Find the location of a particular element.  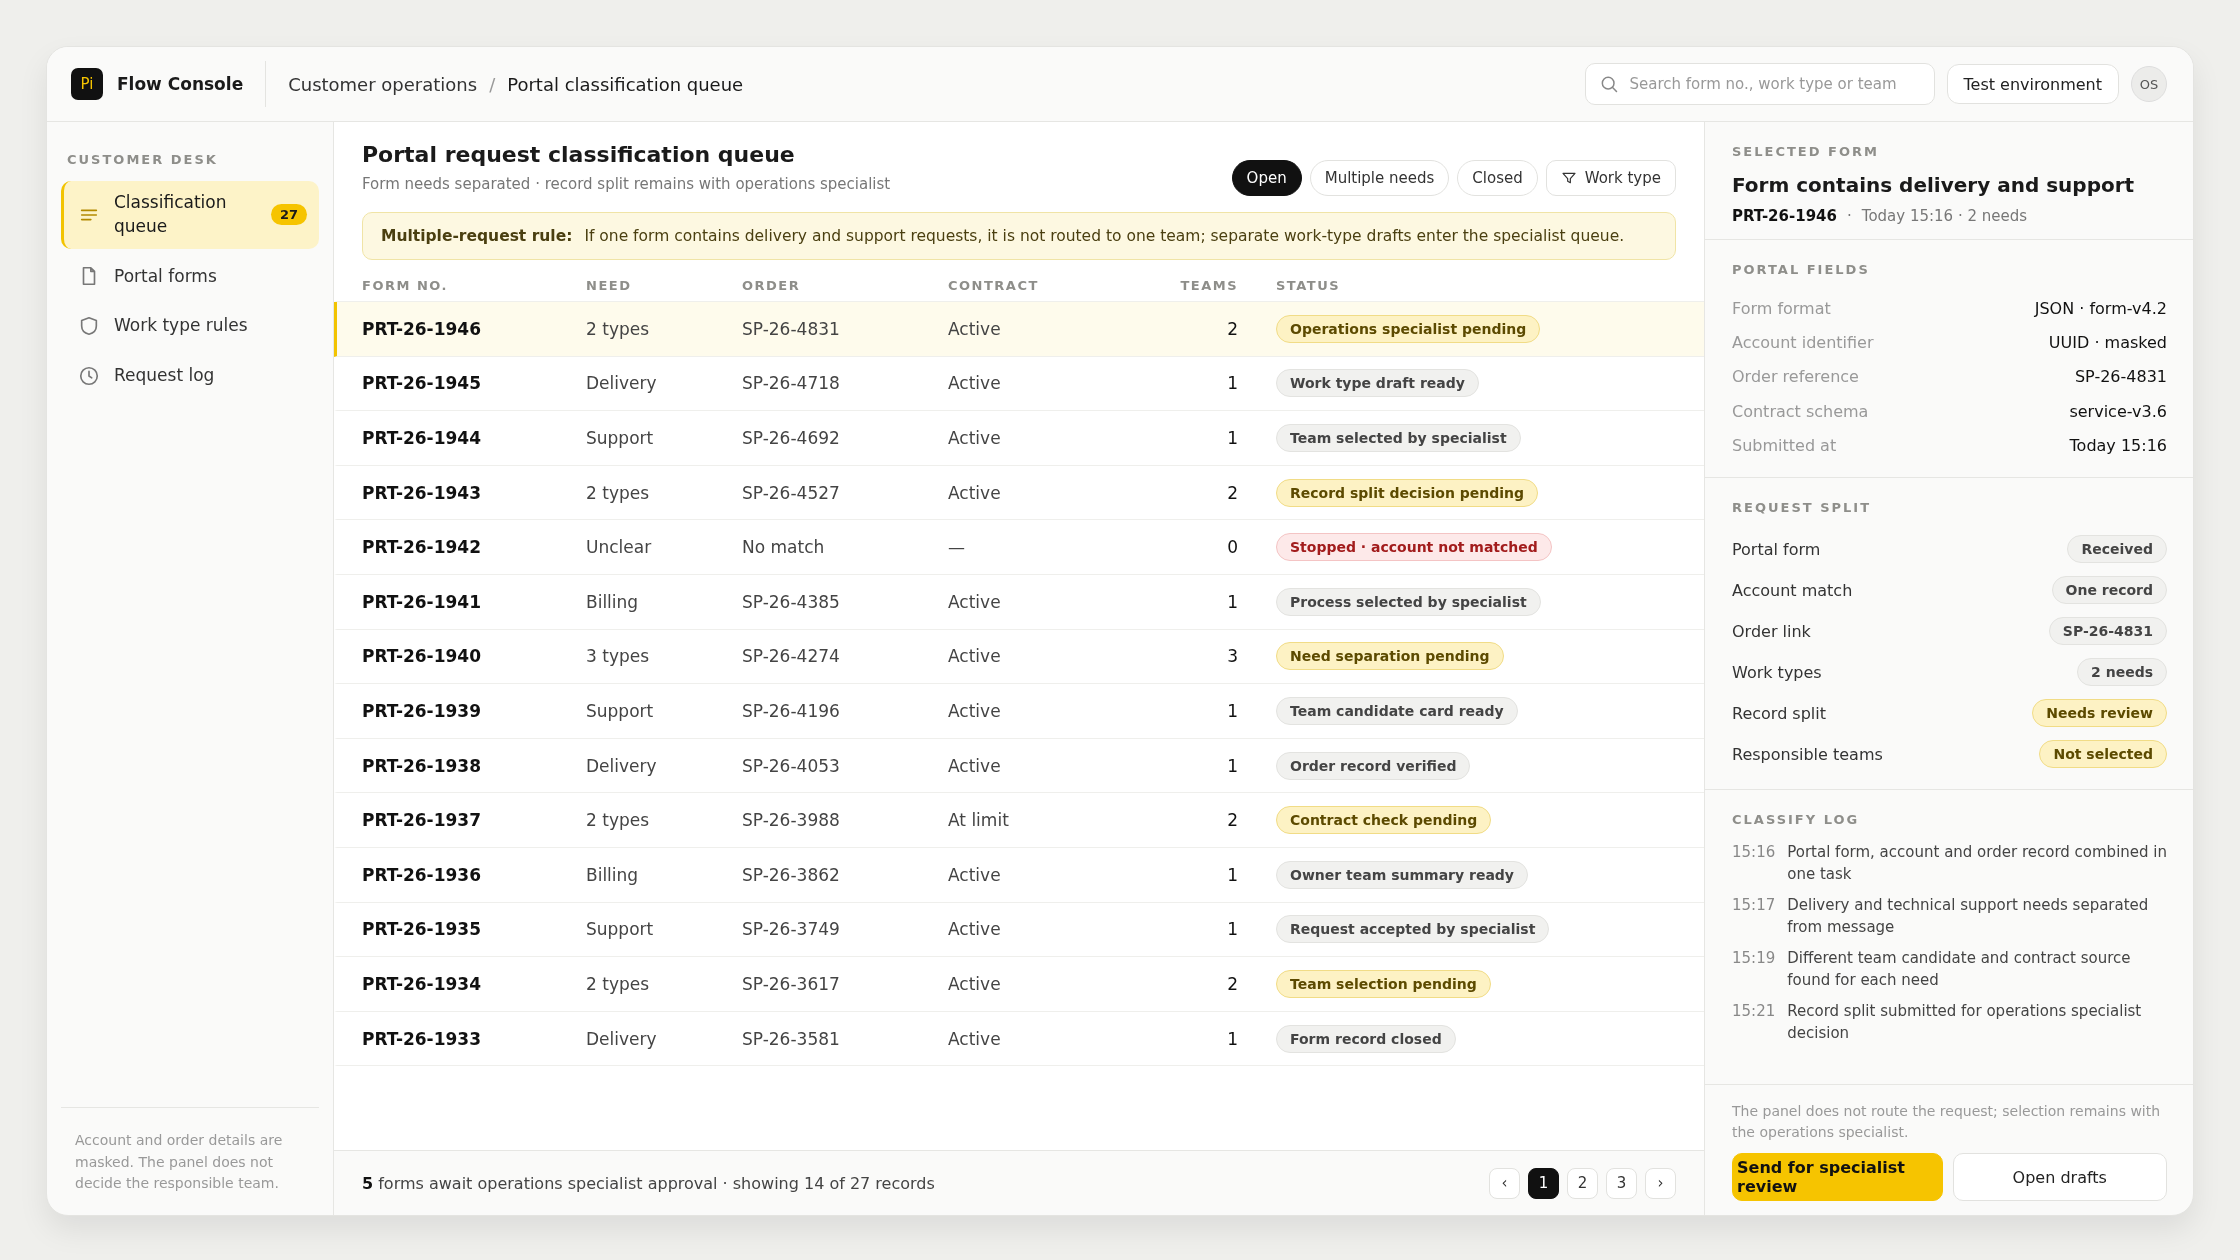

sidebar-note: Account and order details are masked. The panel does not decide the responsible team. is located at coordinates (190, 1150).